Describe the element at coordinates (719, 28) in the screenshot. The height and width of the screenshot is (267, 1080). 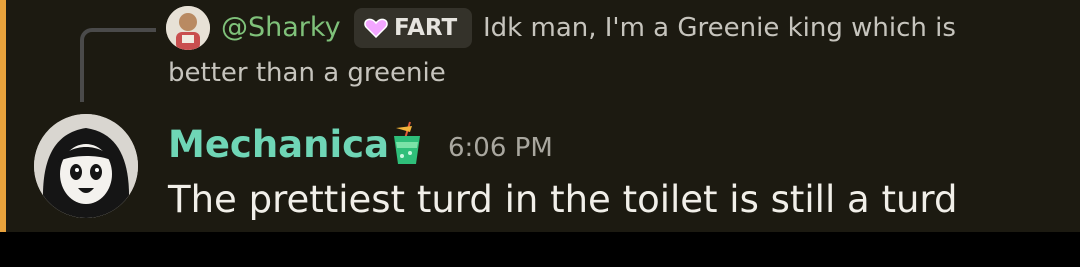
I see `reply-preview-text: Idk man, I'm a Greenie king which is` at that location.